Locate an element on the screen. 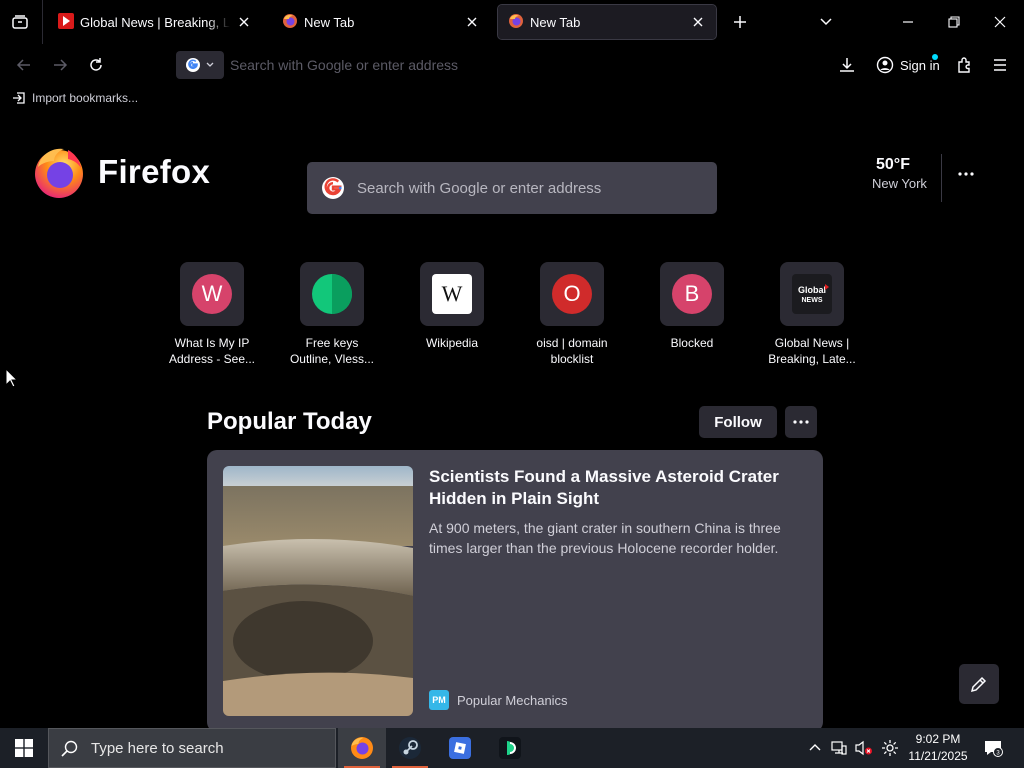  reload-icon is located at coordinates (96, 64).